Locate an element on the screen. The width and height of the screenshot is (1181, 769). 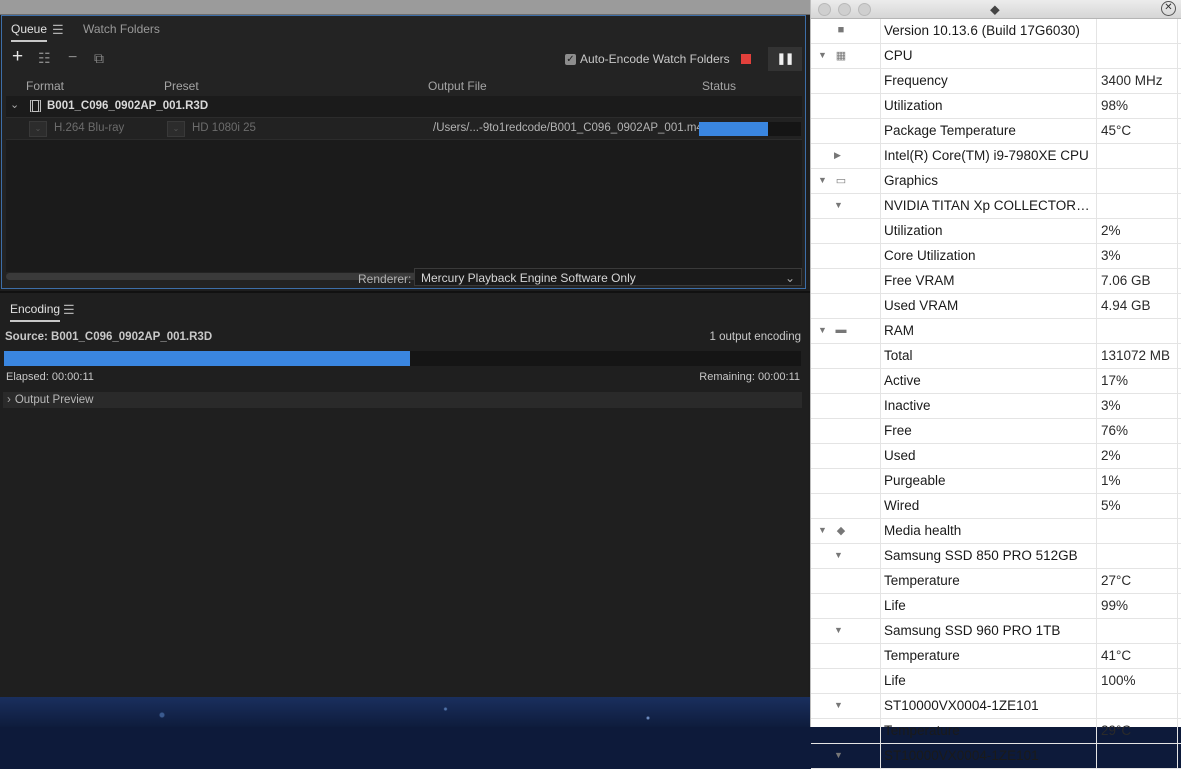
output-preview-toggle: › Output Preview is located at coordinates (402, 400).